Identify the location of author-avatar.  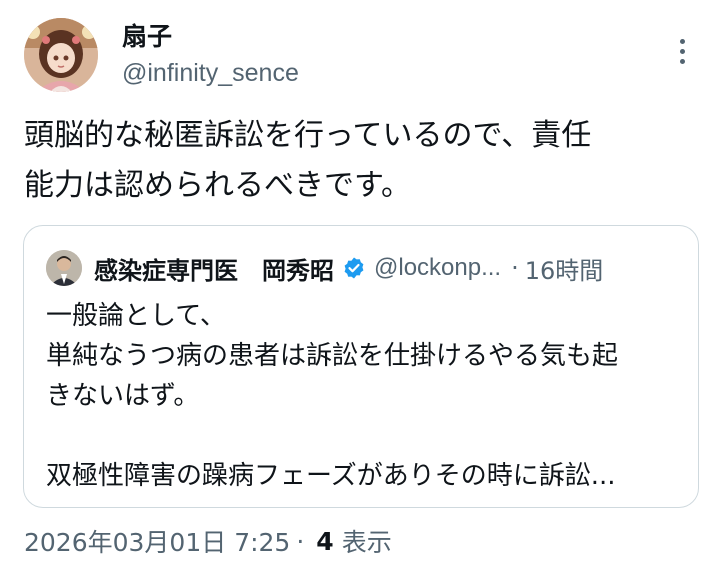
(61, 55).